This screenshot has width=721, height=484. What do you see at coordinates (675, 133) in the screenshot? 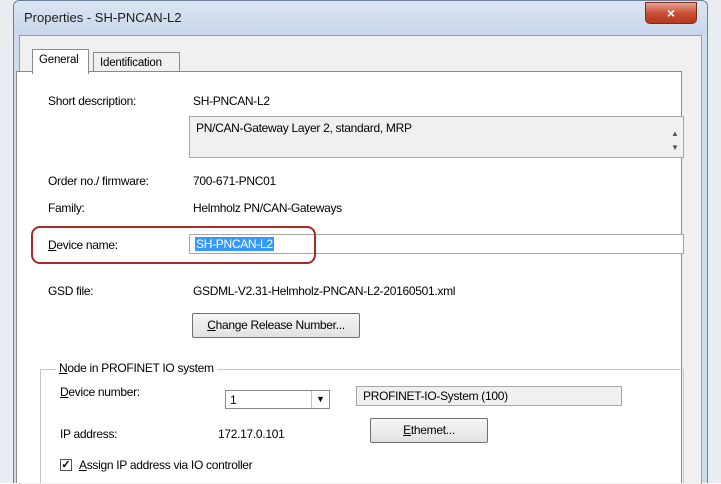
I see `scroll-up-icon: ▲` at bounding box center [675, 133].